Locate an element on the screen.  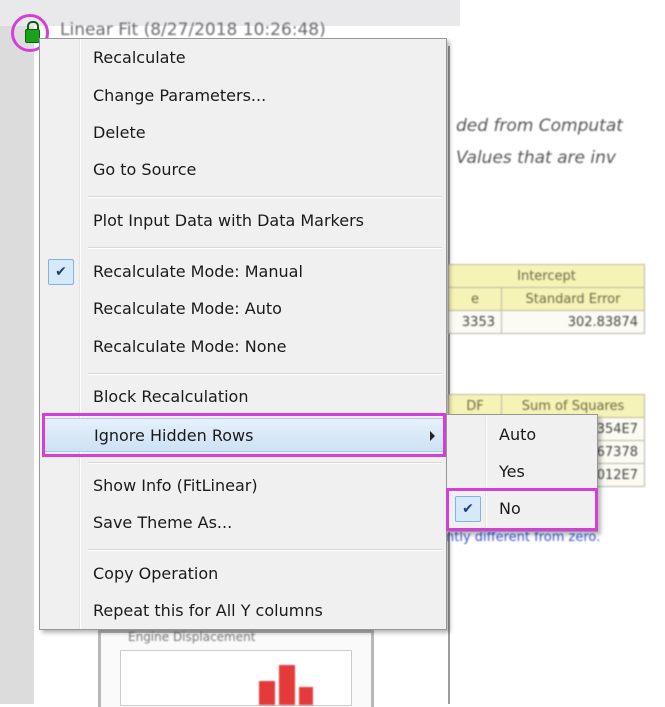
menu-item-recalc-mode-none: Recalculate Mode: None is located at coordinates (243, 347).